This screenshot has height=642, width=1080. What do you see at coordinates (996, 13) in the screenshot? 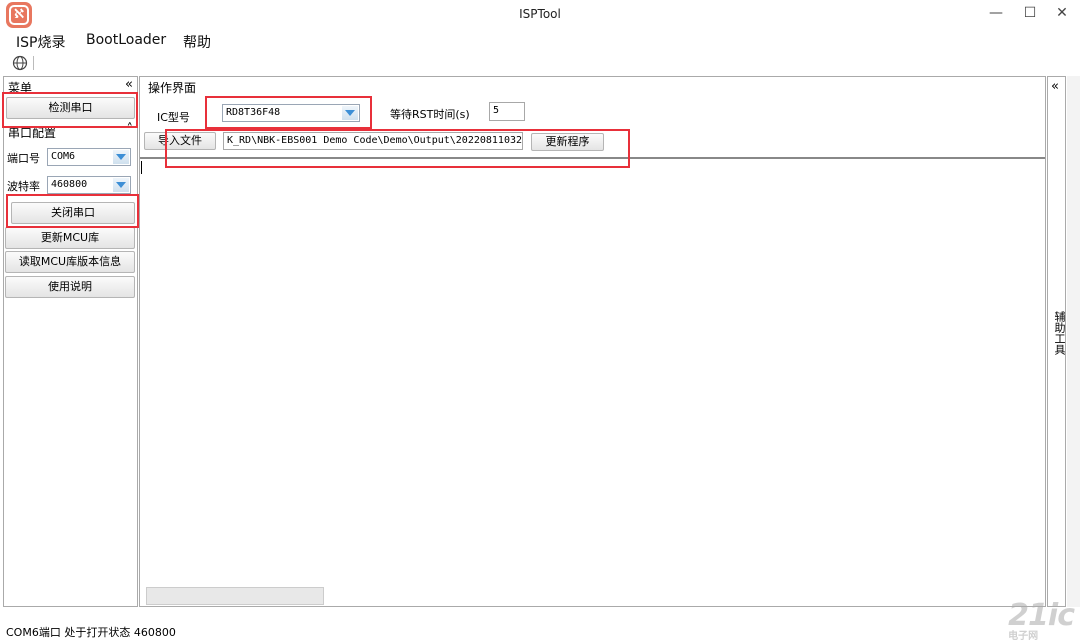
I see `minimize-button: —` at bounding box center [996, 13].